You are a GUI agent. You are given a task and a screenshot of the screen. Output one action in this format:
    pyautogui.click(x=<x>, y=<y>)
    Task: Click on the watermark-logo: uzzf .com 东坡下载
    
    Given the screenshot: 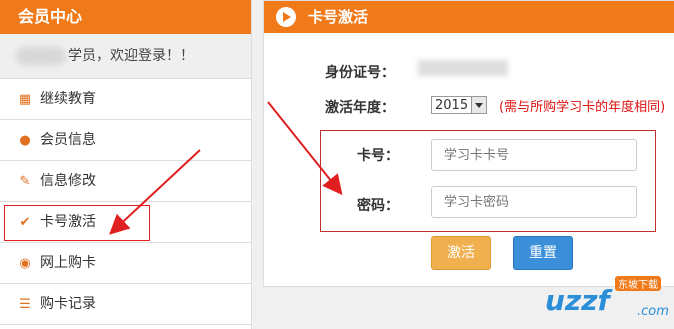 What is the action you would take?
    pyautogui.click(x=587, y=299)
    